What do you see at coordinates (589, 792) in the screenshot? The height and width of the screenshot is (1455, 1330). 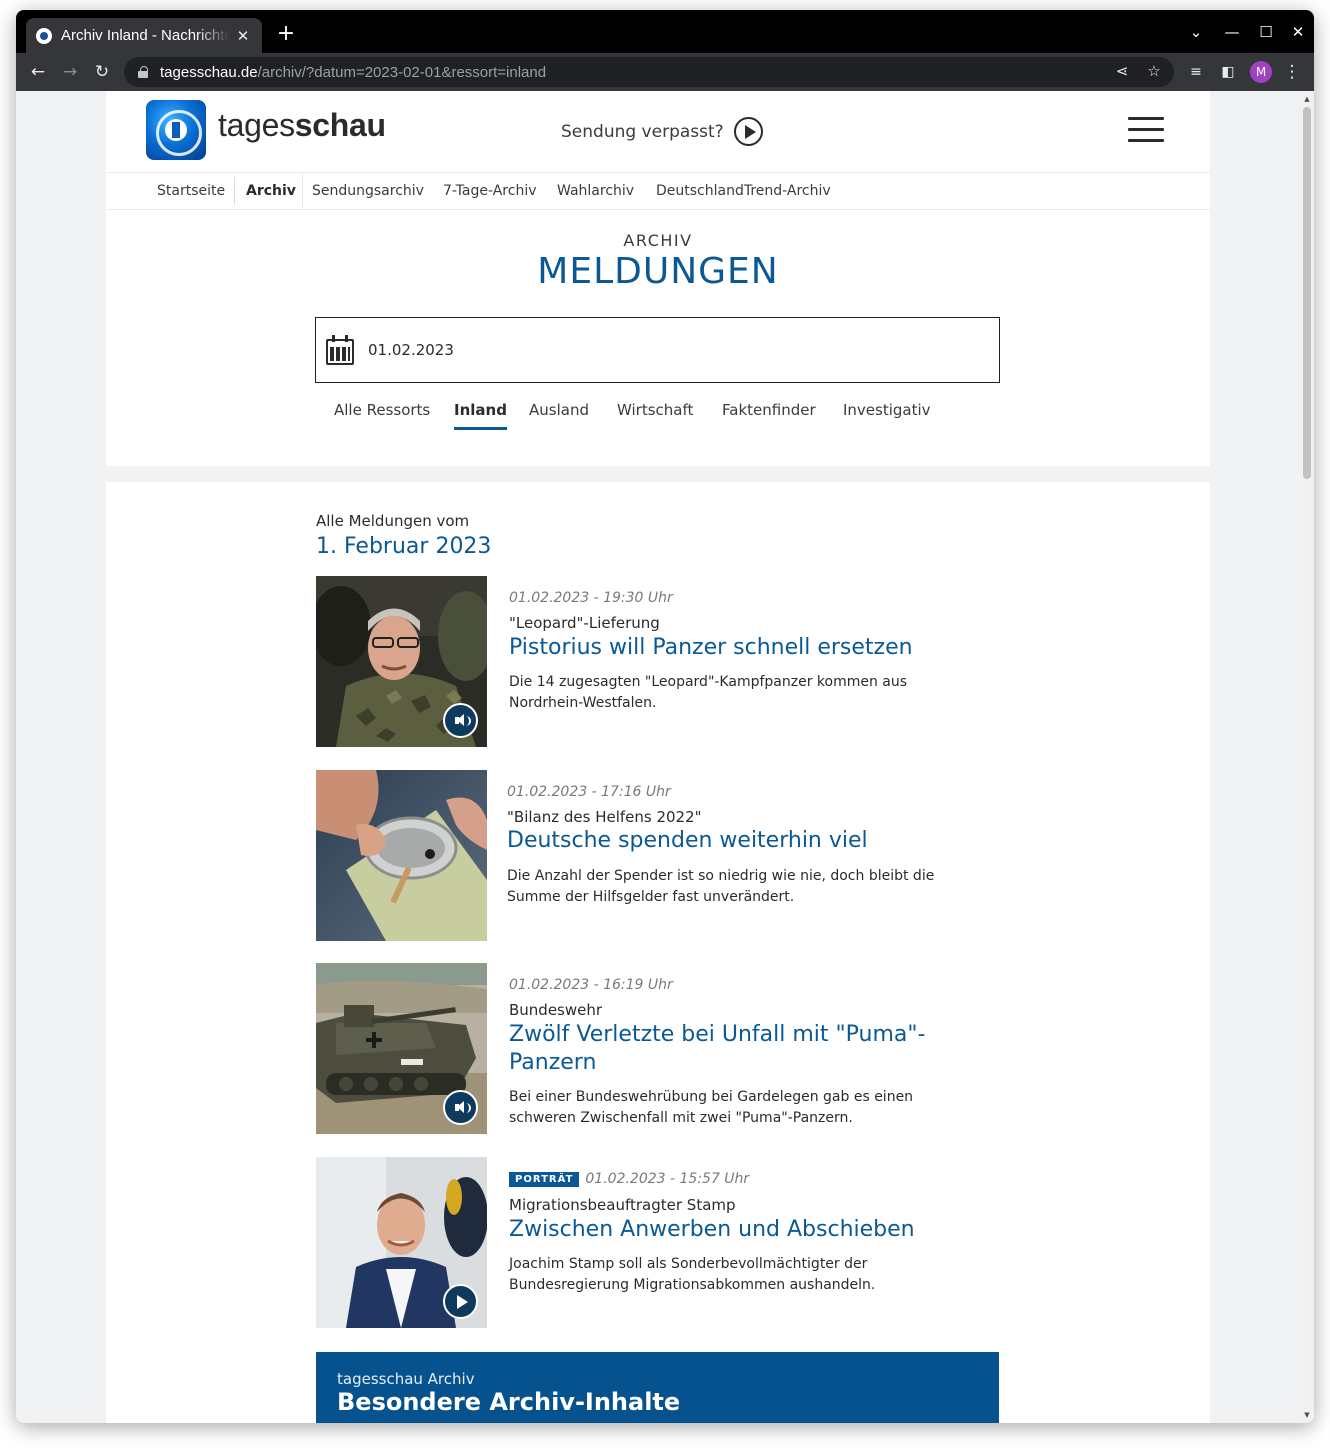 I see `news-meta: 01.02.2023 - 17:16 Uhr` at bounding box center [589, 792].